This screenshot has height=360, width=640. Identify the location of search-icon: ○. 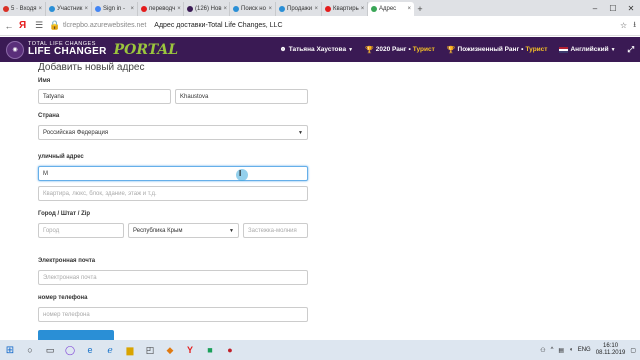
(30, 350).